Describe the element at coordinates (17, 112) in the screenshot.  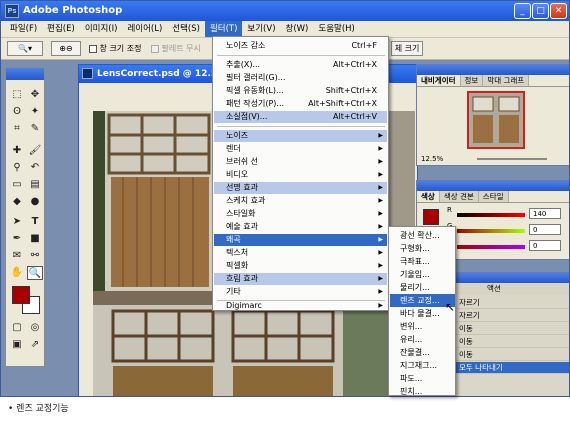
I see `lasso-tool-icon: ʘ` at that location.